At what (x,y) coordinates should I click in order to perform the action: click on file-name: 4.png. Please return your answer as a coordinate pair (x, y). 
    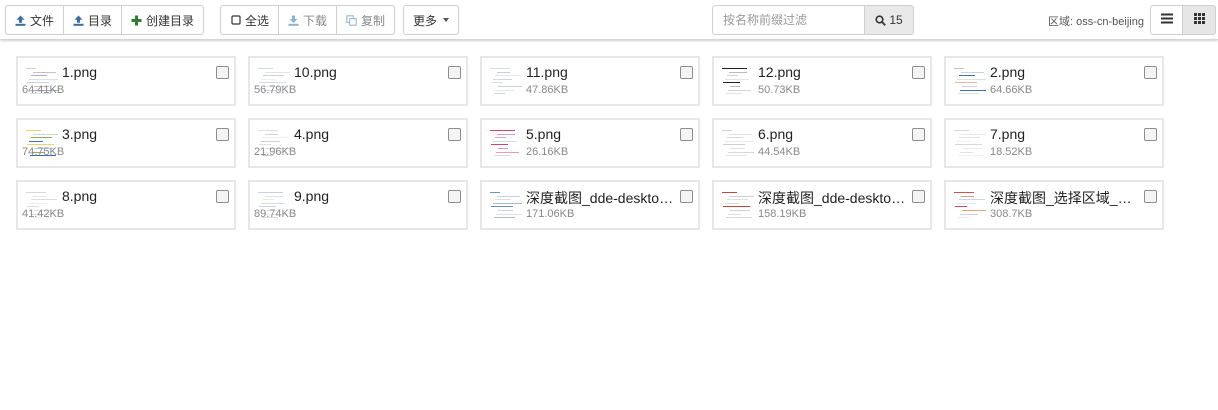
    Looking at the image, I should click on (368, 134).